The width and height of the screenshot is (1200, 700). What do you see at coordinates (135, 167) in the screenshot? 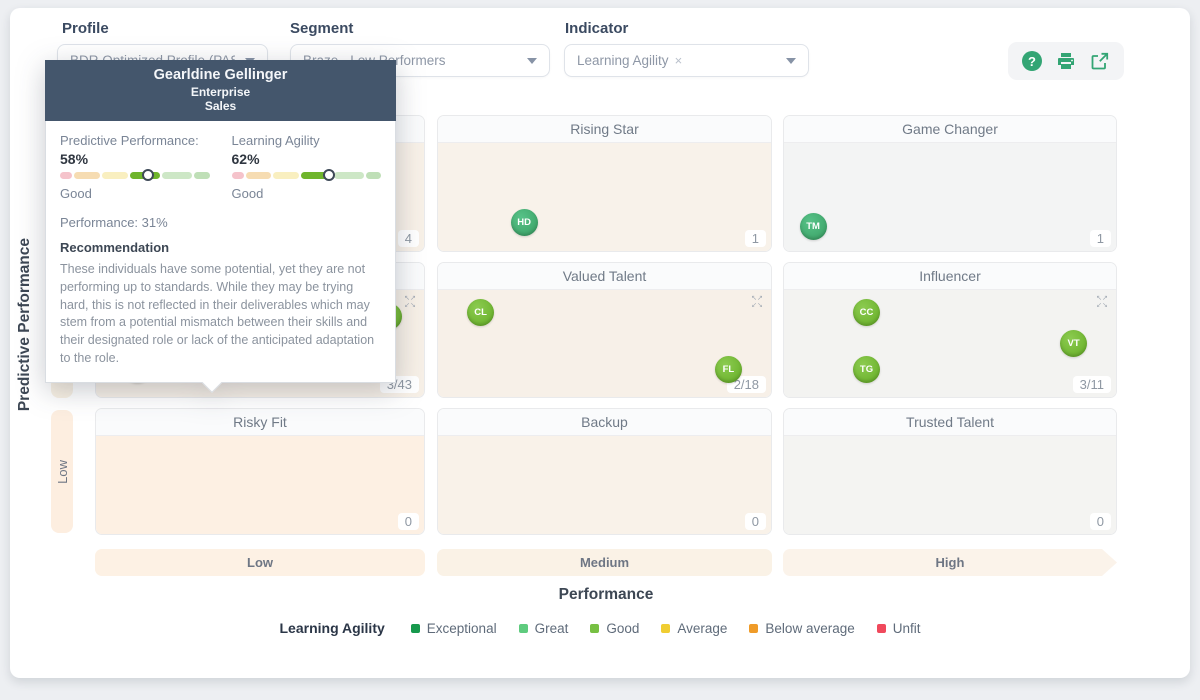
I see `tooltip-metric: Predictive Performance: 58% Good` at bounding box center [135, 167].